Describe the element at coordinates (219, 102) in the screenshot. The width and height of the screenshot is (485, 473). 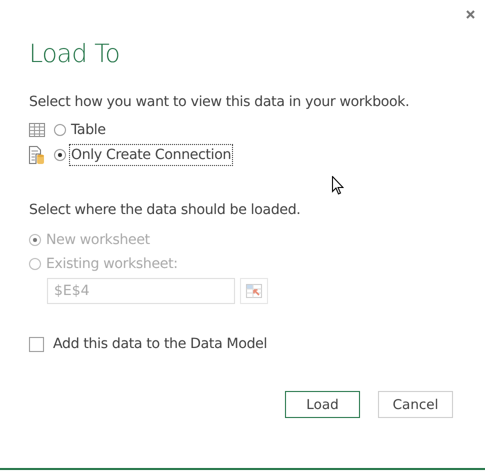
I see `section-heading: Select how you want to view this data in your workbook.` at that location.